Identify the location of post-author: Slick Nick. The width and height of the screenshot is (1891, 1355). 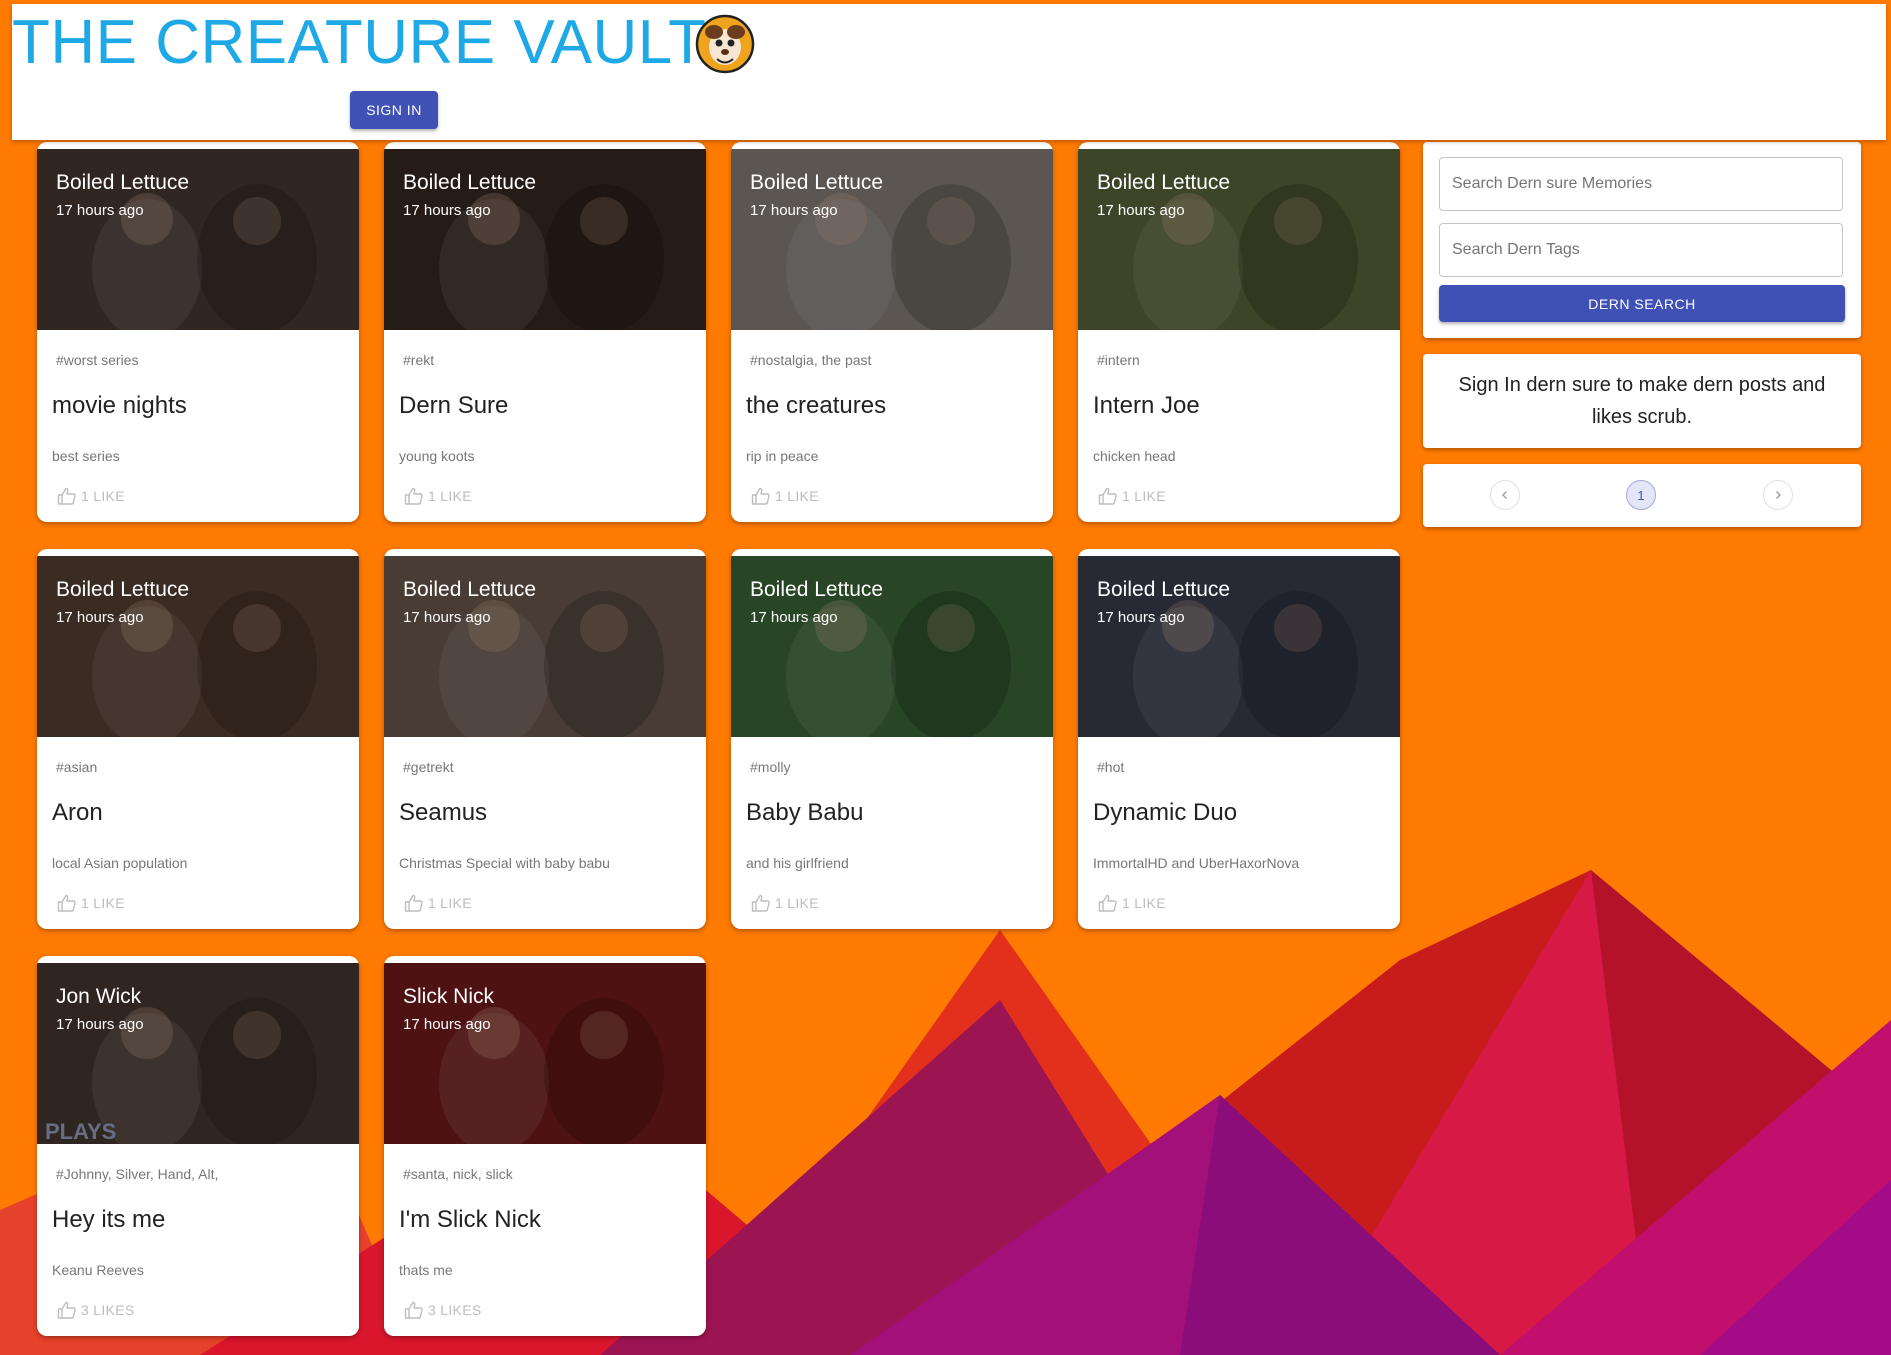
(449, 996).